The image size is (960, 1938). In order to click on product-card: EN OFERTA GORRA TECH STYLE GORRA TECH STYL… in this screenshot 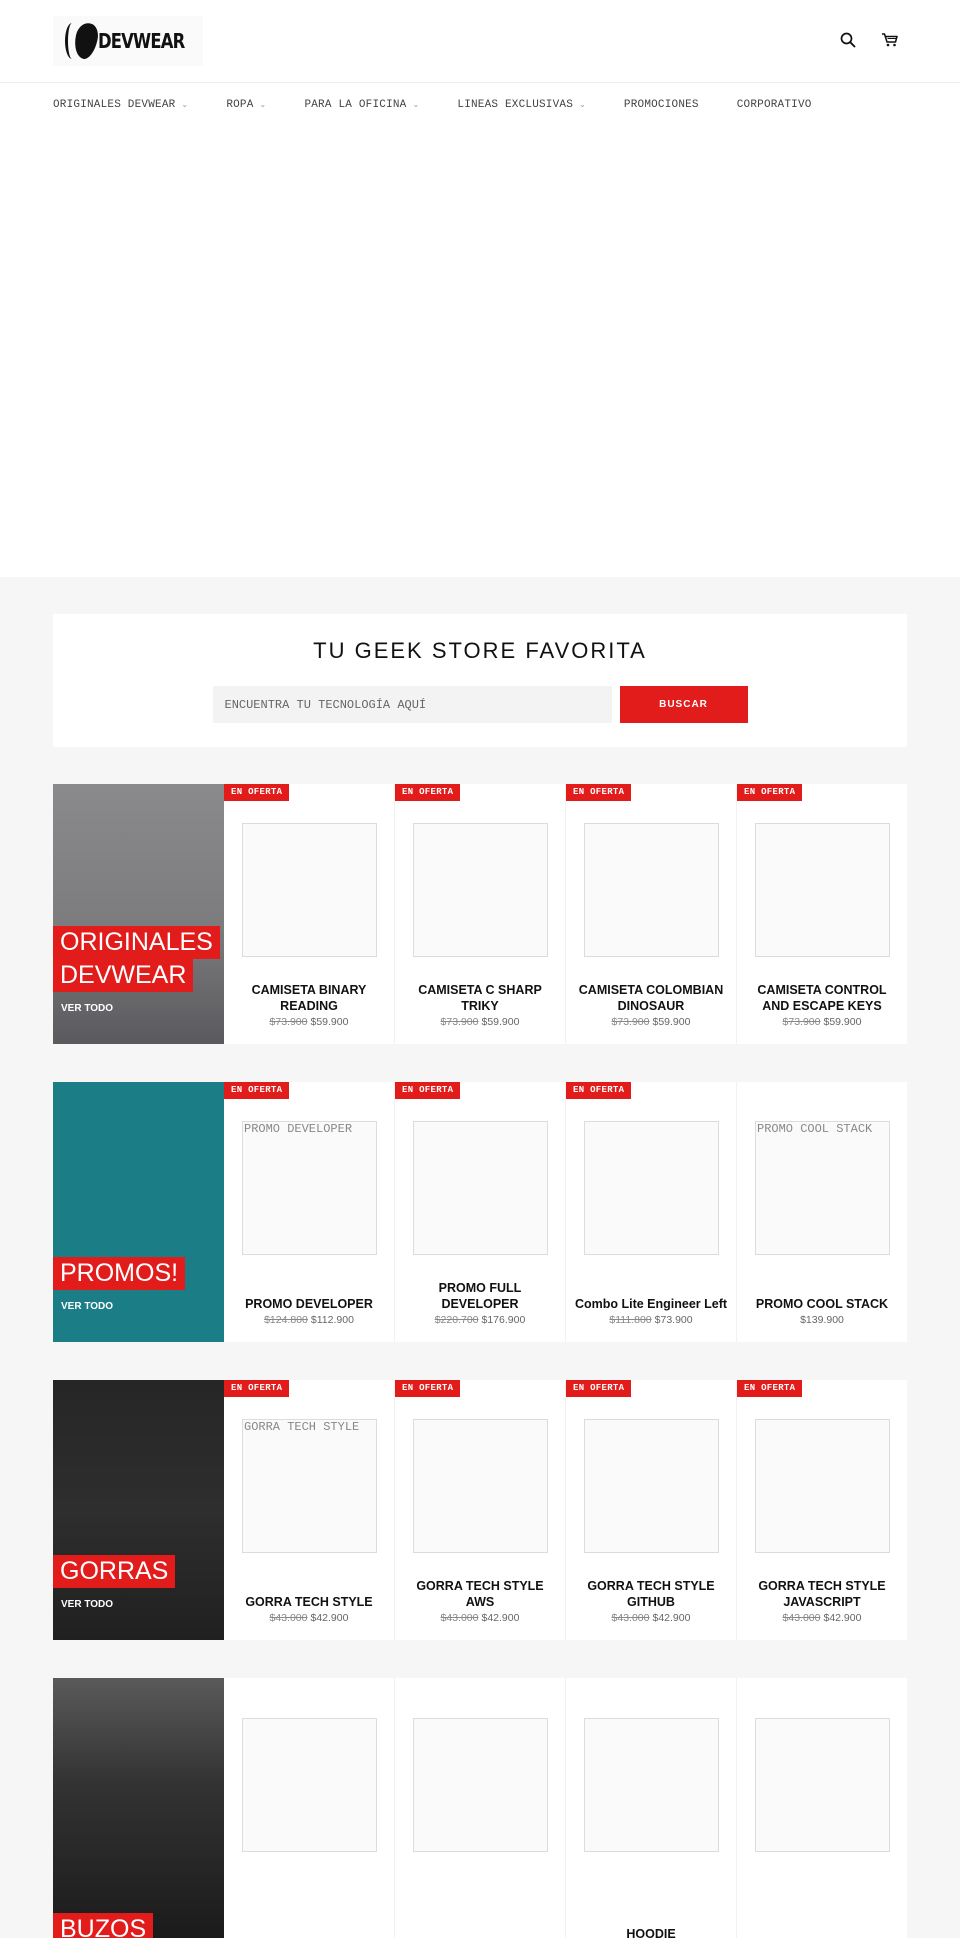, I will do `click(309, 1510)`.